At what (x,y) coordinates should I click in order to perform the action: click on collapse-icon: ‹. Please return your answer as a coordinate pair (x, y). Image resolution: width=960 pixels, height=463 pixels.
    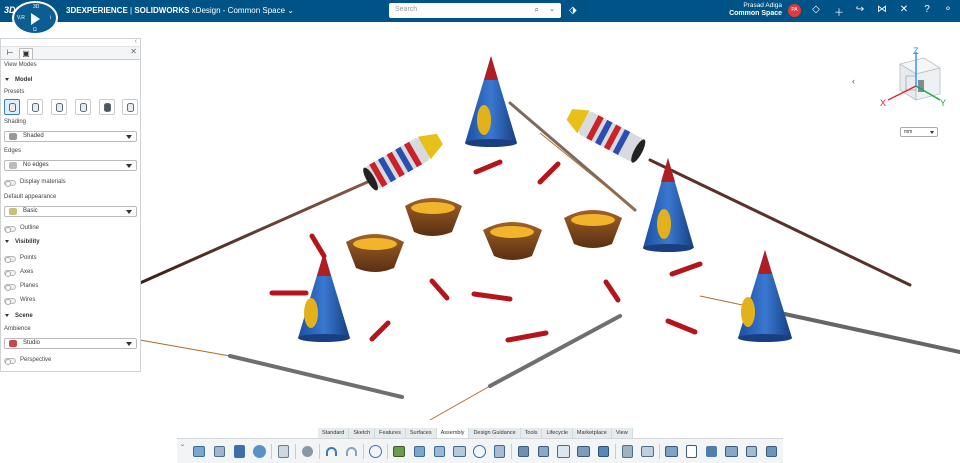
    Looking at the image, I should click on (136, 41).